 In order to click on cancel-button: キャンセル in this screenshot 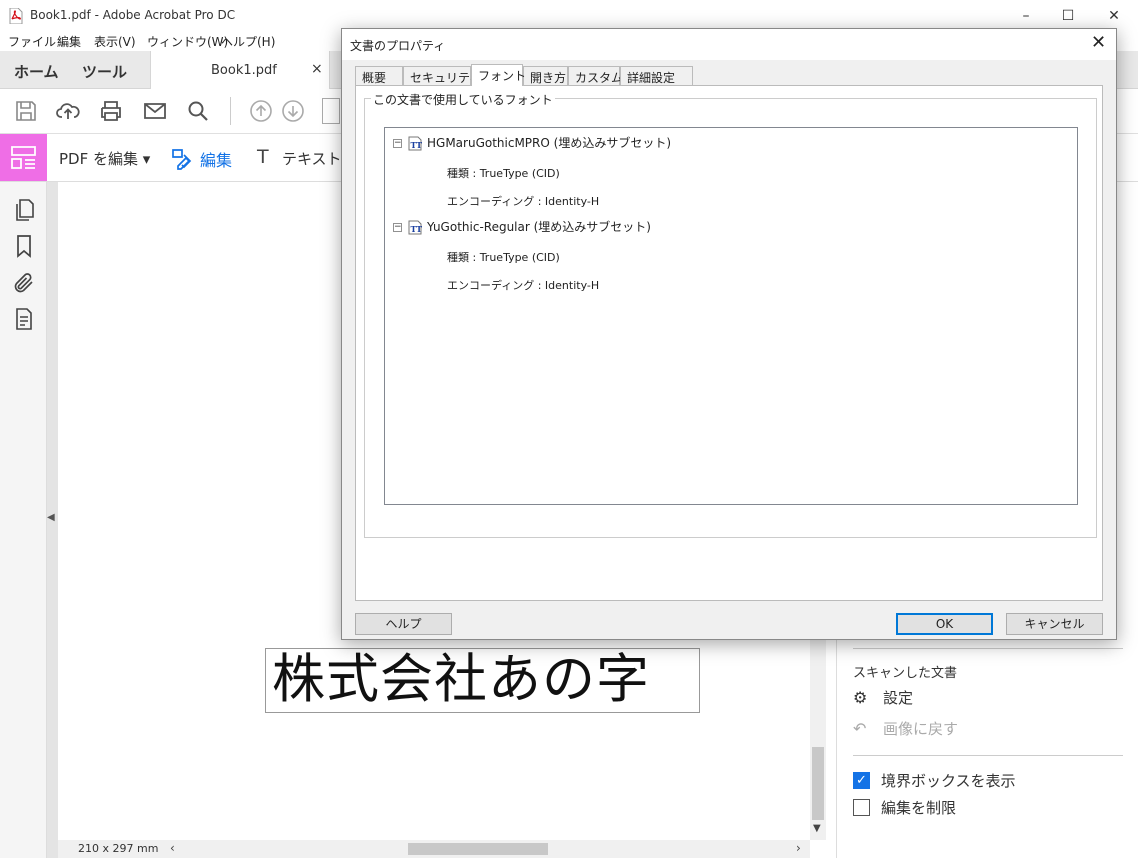, I will do `click(1054, 624)`.